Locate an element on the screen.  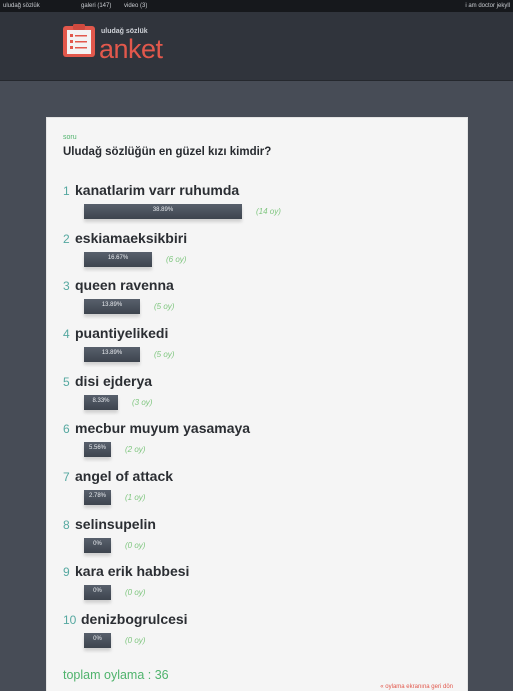
option-name: selinsupelin is located at coordinates (115, 524).